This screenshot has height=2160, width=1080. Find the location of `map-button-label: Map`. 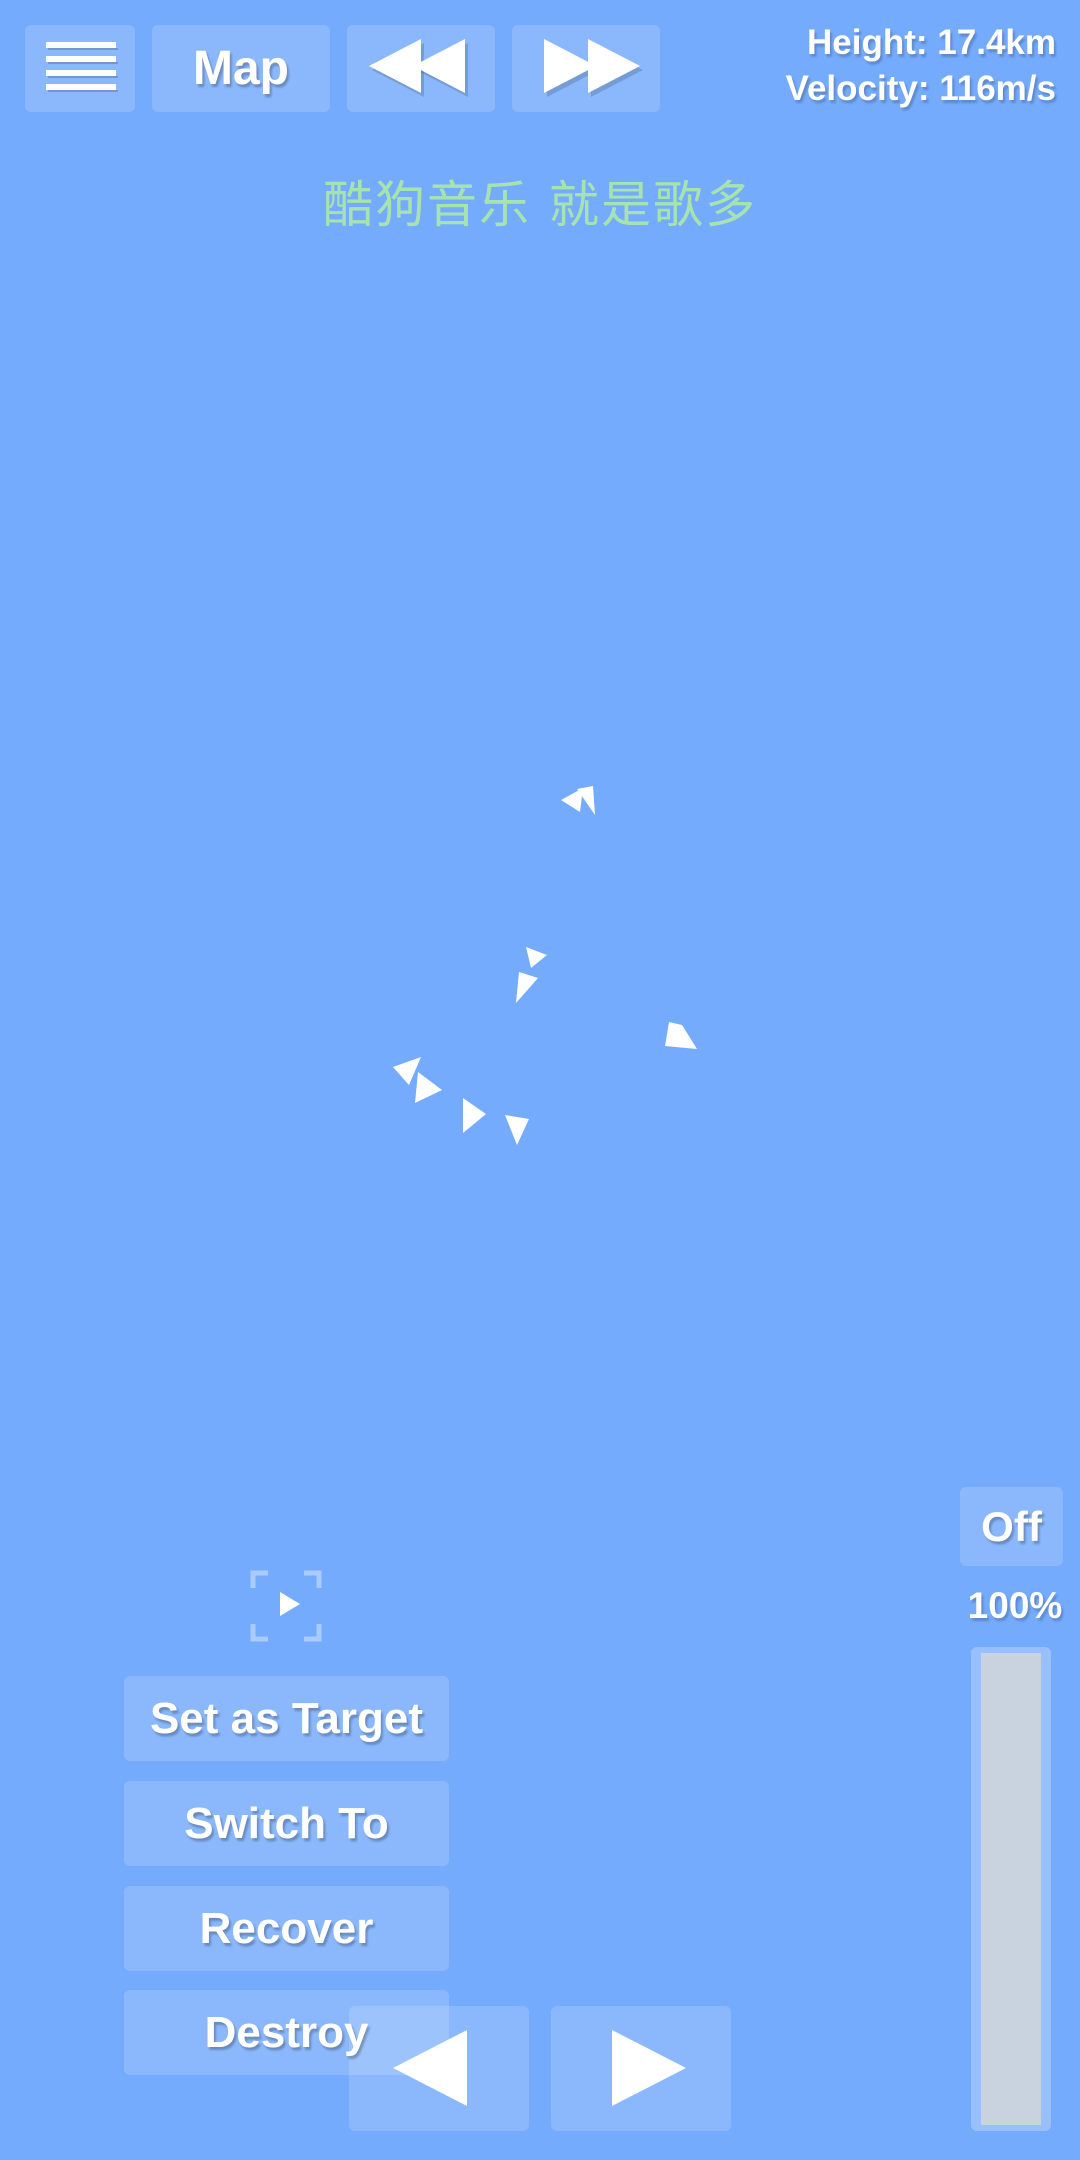

map-button-label: Map is located at coordinates (241, 68).